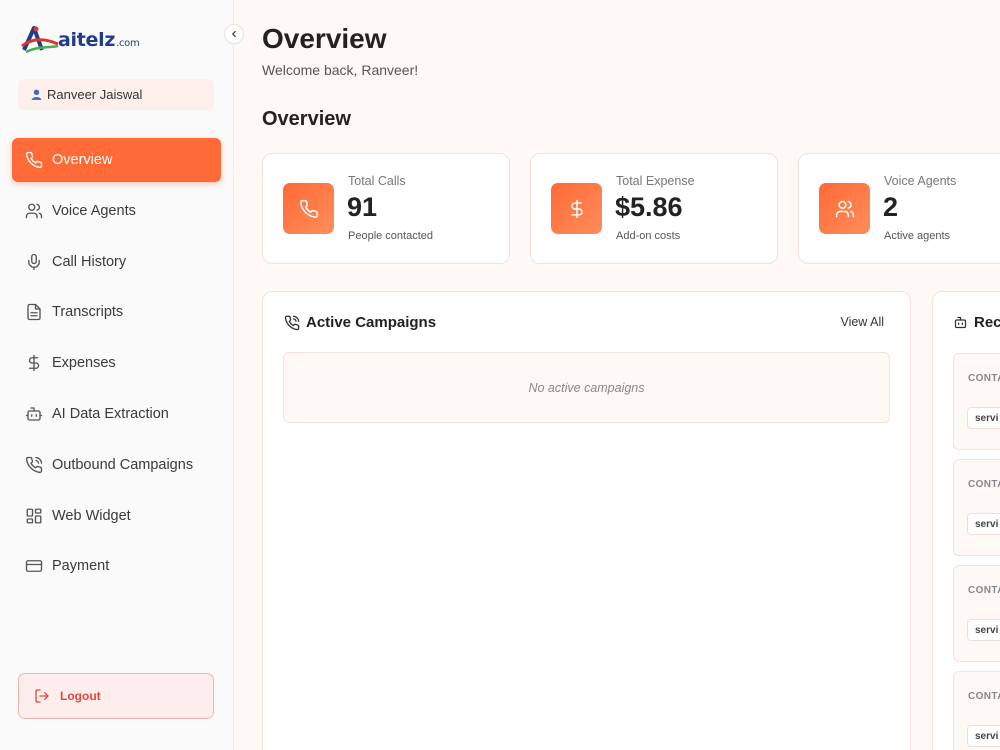 The width and height of the screenshot is (1000, 750). I want to click on sidebar-item-label: Overview, so click(82, 160).